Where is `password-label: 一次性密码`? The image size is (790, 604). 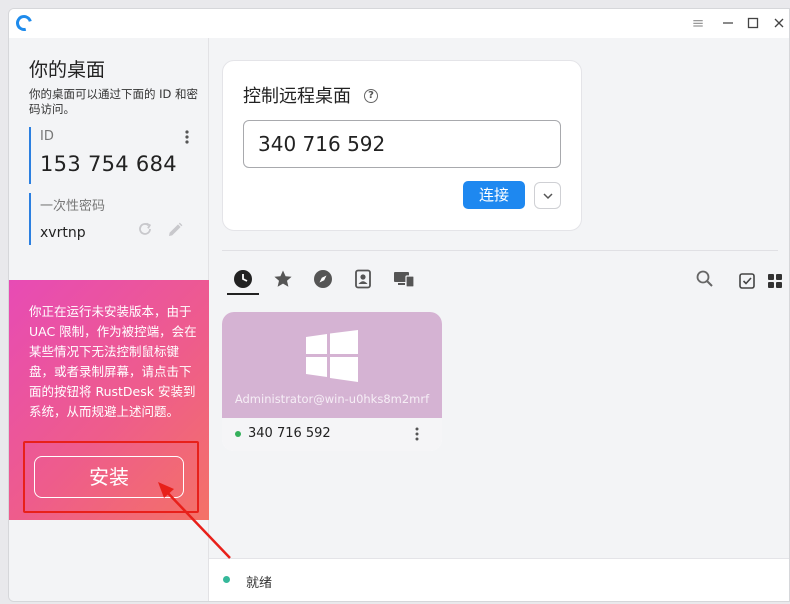 password-label: 一次性密码 is located at coordinates (73, 206).